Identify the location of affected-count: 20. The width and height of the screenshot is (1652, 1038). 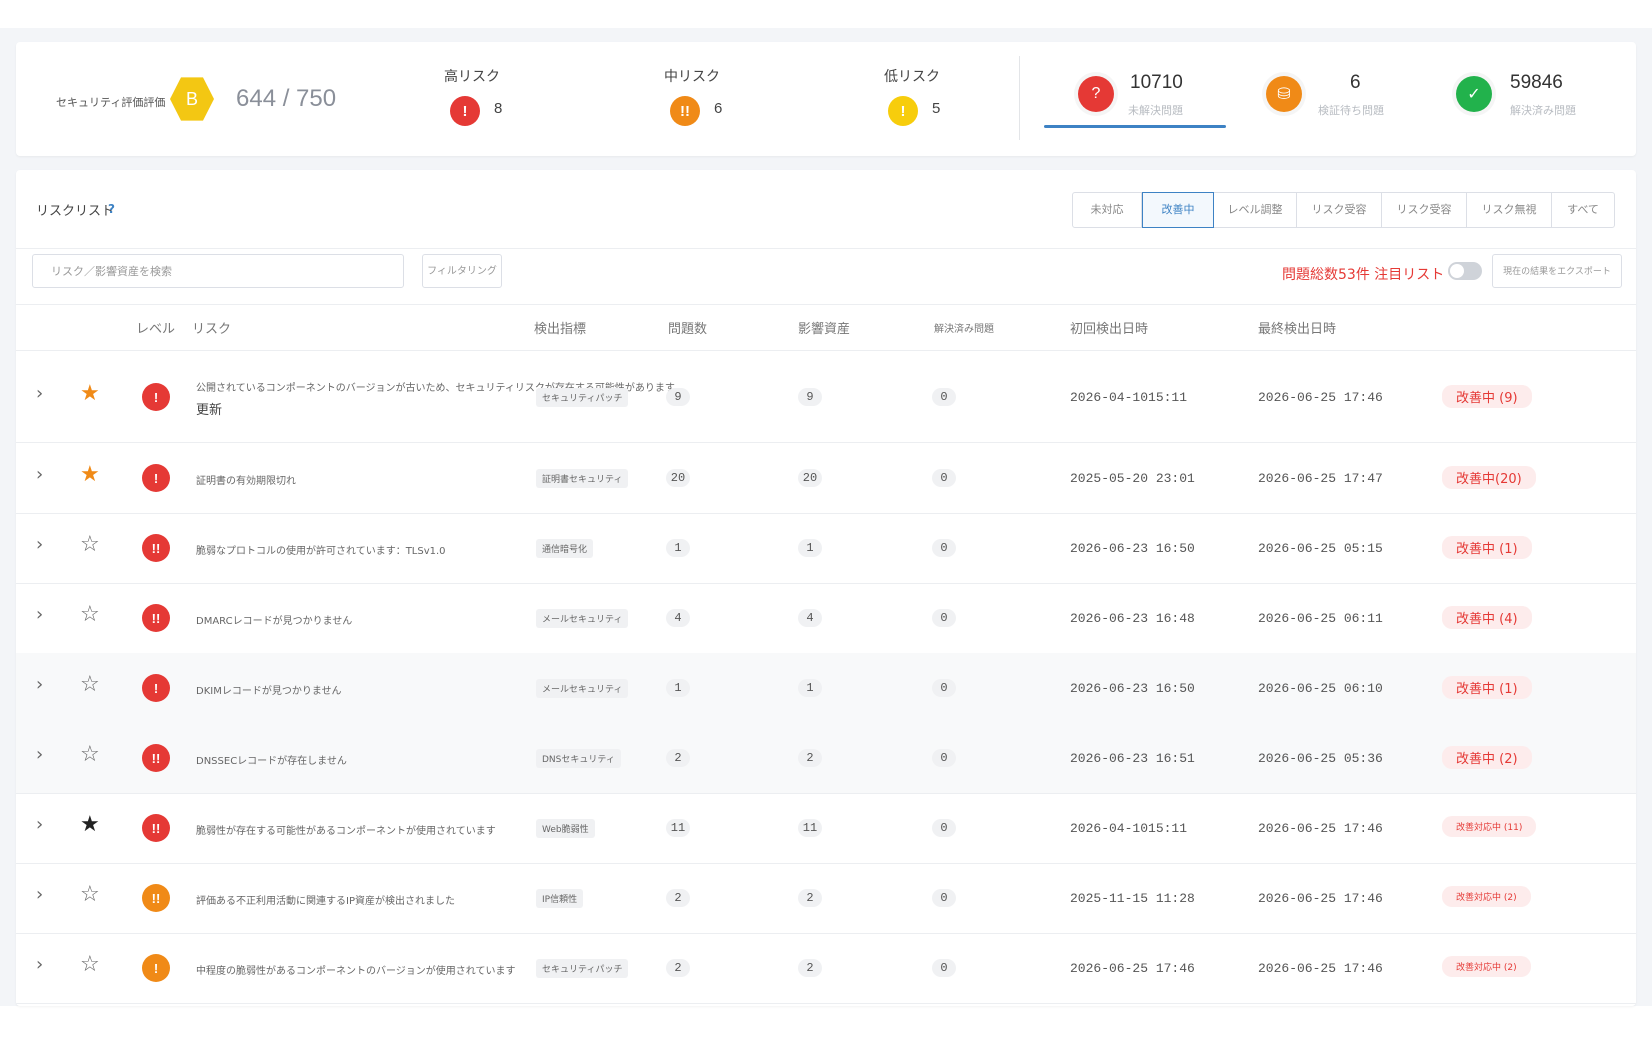
(810, 478).